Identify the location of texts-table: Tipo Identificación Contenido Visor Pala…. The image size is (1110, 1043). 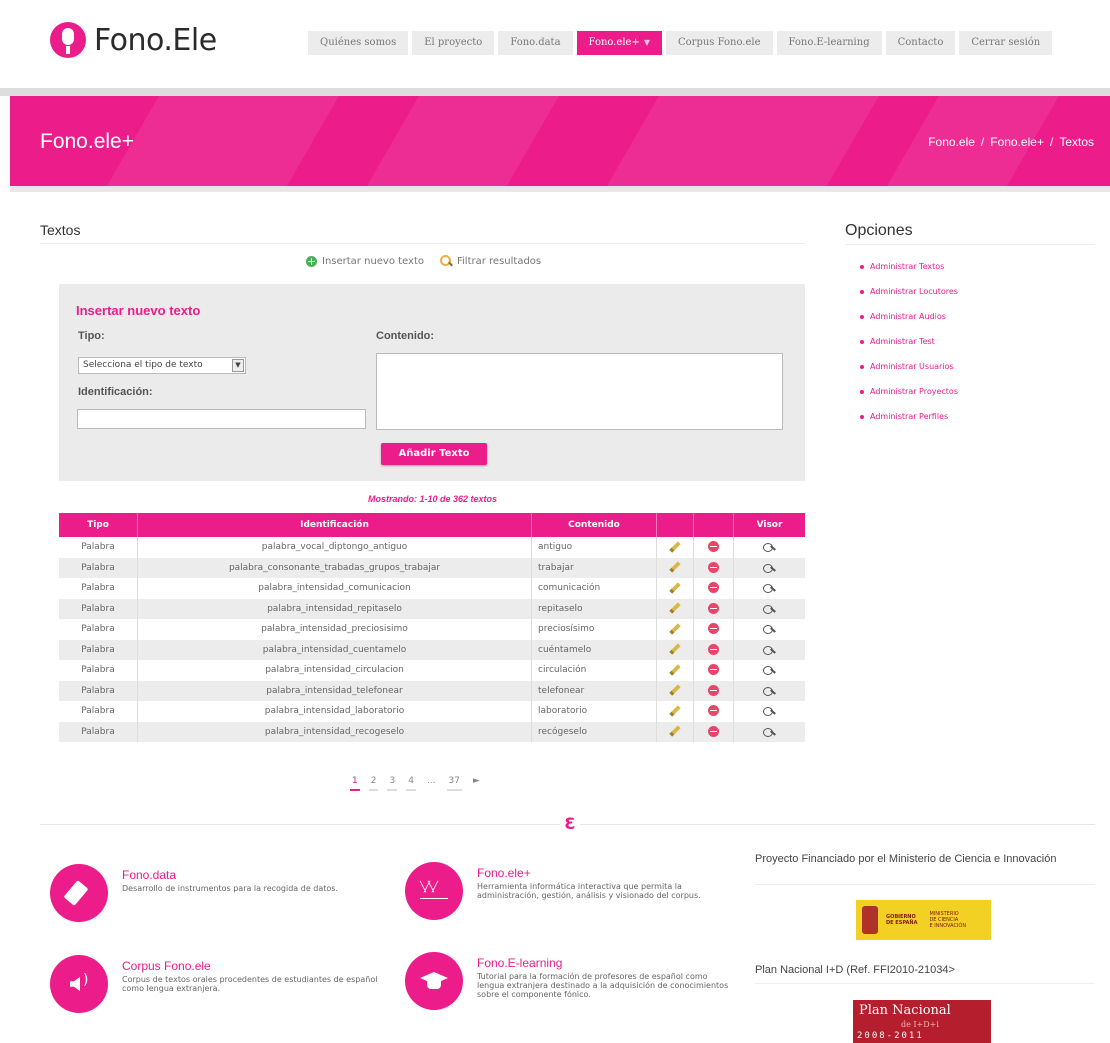
(432, 627).